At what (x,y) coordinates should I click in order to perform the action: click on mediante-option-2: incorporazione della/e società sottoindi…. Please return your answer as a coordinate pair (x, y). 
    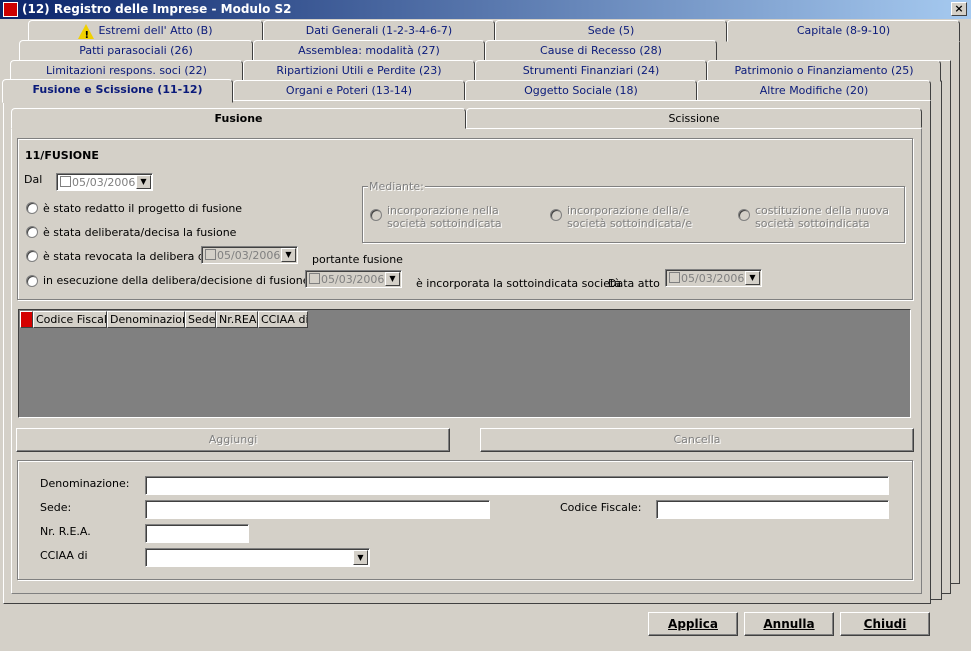
    Looking at the image, I should click on (630, 217).